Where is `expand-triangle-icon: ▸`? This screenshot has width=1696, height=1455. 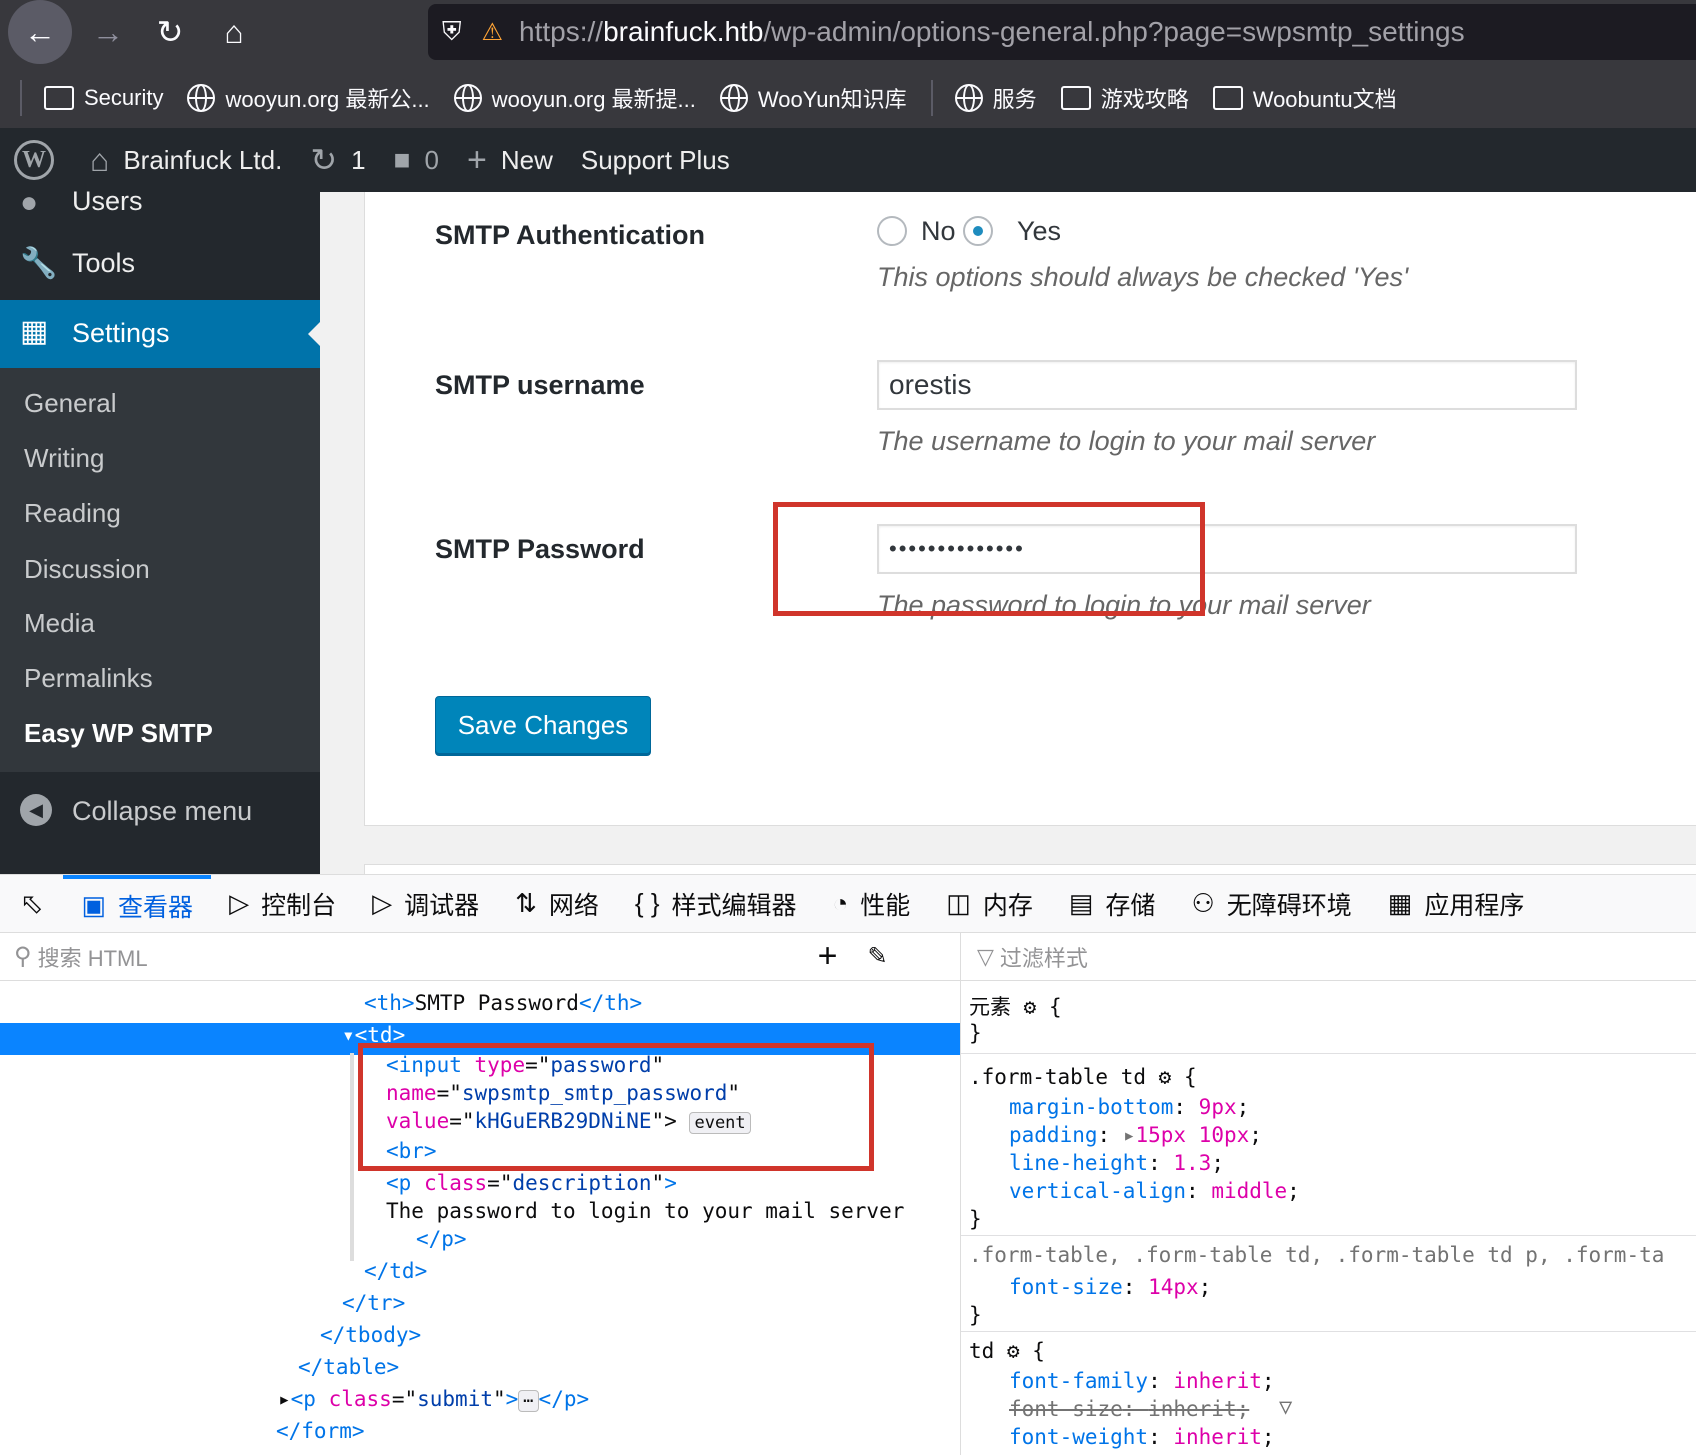 expand-triangle-icon: ▸ is located at coordinates (1129, 1135).